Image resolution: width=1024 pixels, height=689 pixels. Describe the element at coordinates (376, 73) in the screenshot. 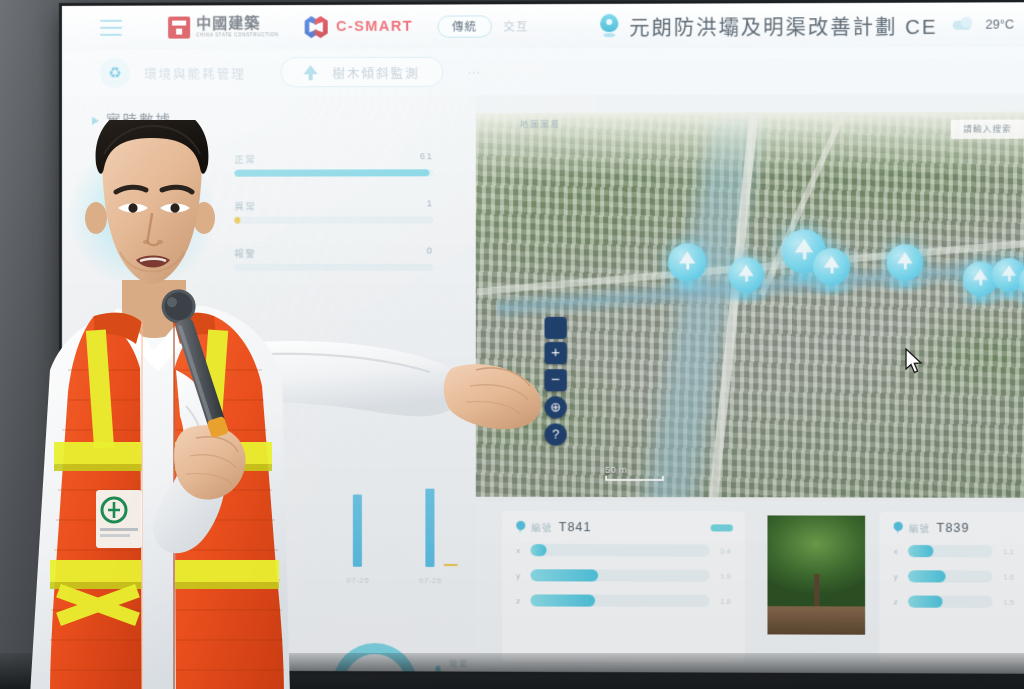

I see `subnav-chip-label: 樹木傾斜監測` at that location.